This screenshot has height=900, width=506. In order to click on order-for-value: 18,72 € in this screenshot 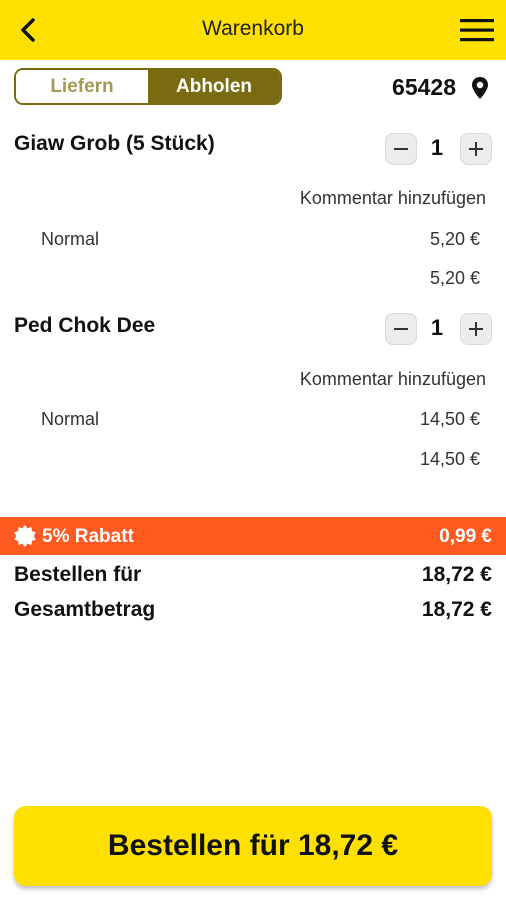, I will do `click(456, 574)`.